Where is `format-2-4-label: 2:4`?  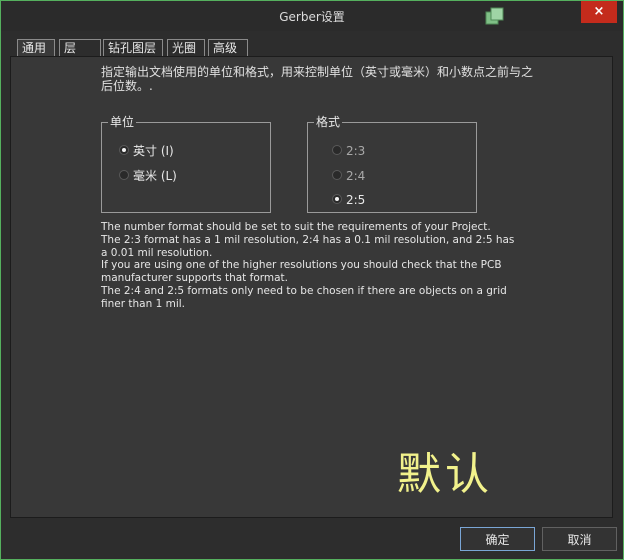
format-2-4-label: 2:4 is located at coordinates (356, 176).